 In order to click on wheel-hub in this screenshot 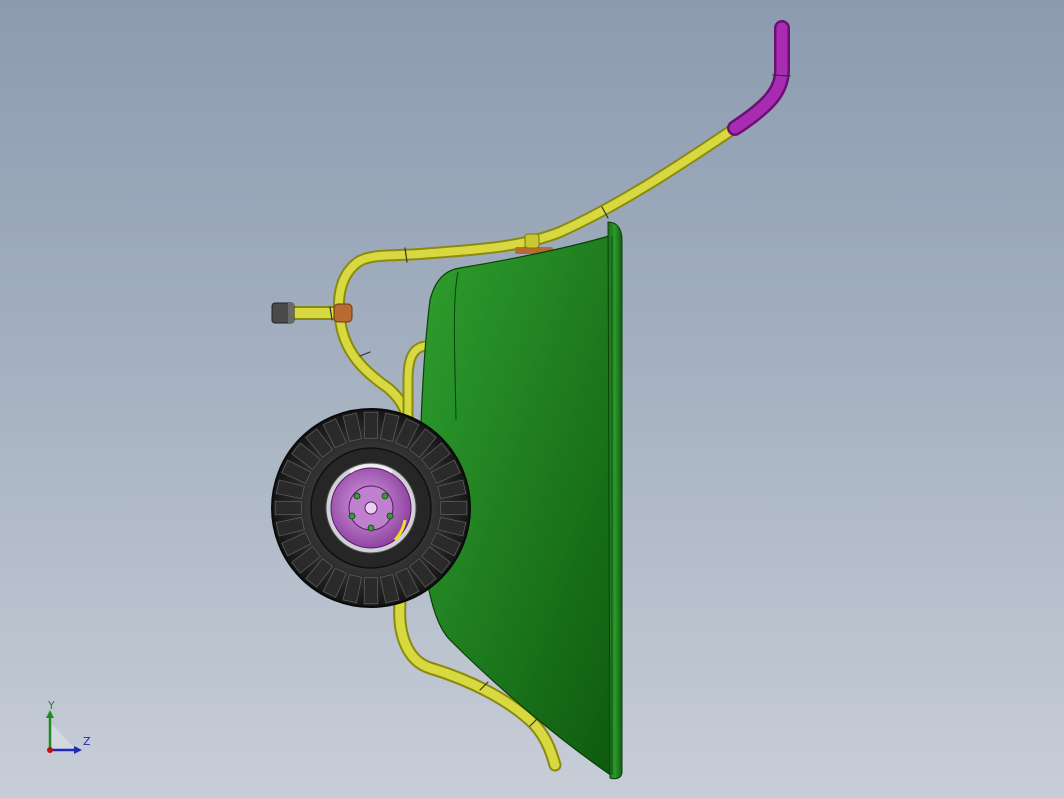, I will do `click(371, 508)`.